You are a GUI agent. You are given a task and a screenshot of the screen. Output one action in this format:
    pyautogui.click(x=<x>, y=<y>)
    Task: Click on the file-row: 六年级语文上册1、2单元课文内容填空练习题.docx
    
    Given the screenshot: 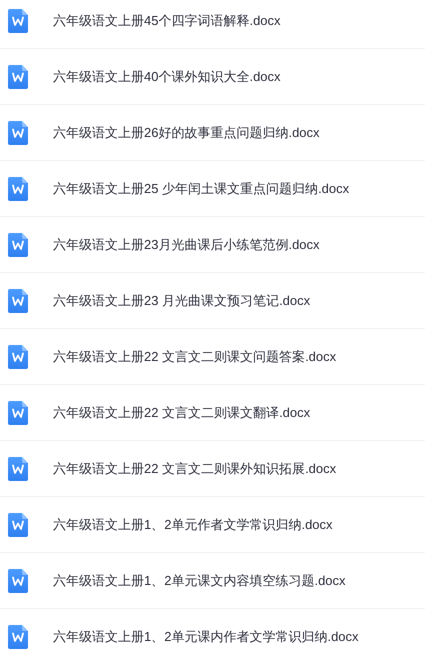 What is the action you would take?
    pyautogui.click(x=212, y=581)
    